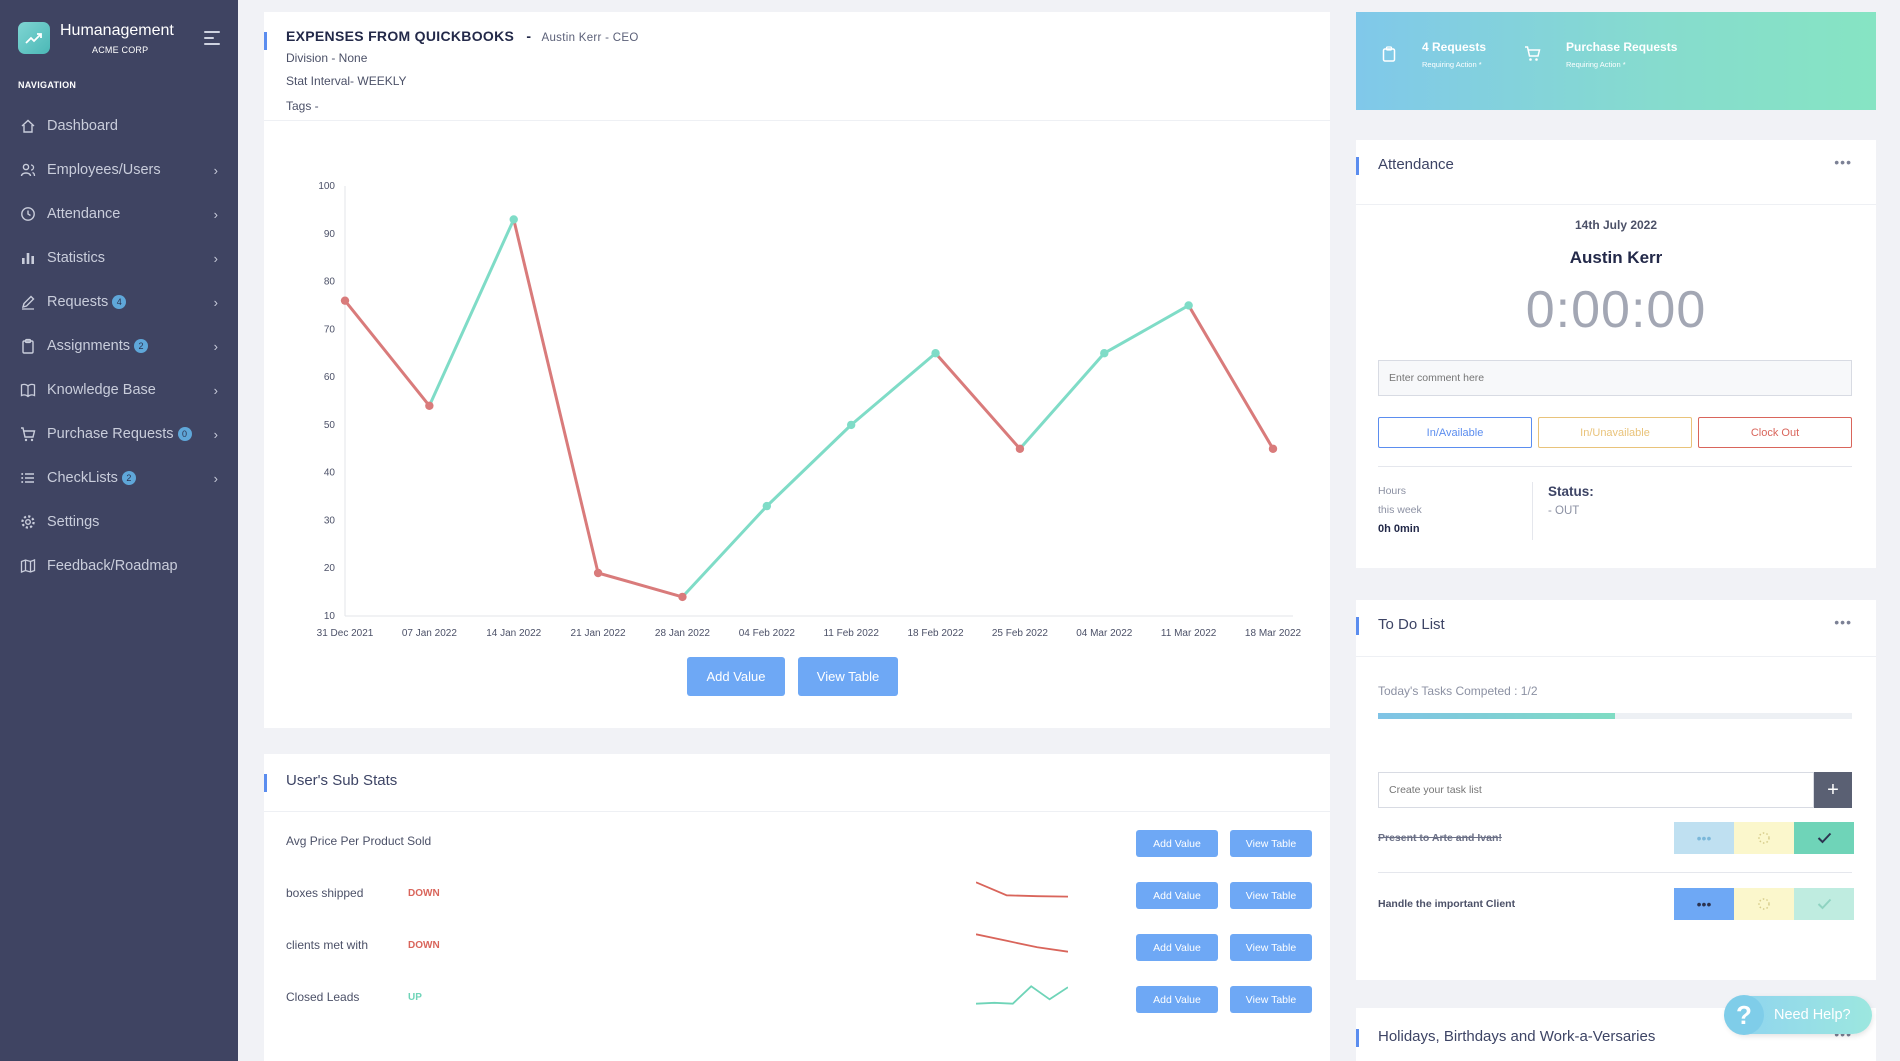 The width and height of the screenshot is (1900, 1061). Describe the element at coordinates (1843, 162) in the screenshot. I see `attendance-menu-icon: •••` at that location.